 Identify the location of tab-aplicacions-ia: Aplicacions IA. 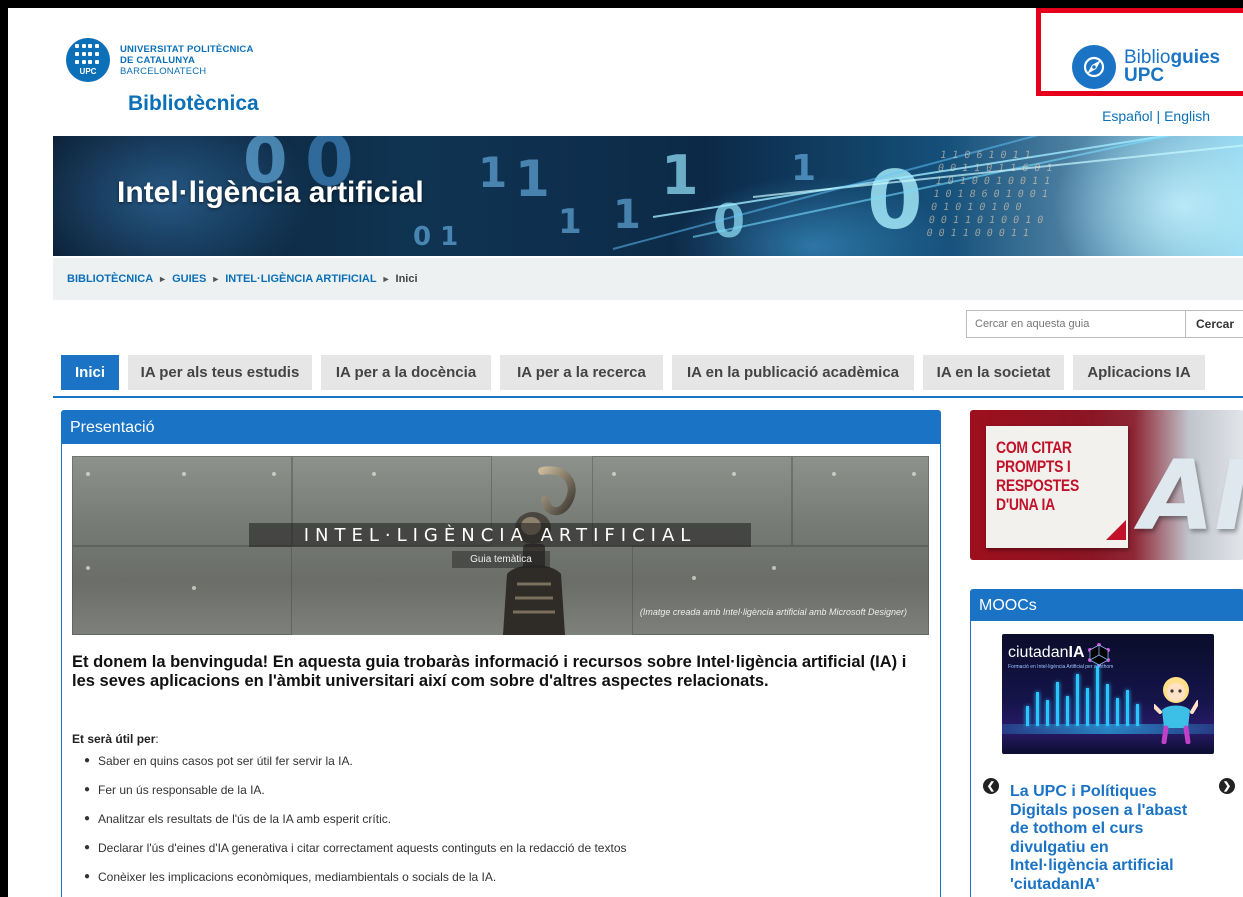
(1139, 372).